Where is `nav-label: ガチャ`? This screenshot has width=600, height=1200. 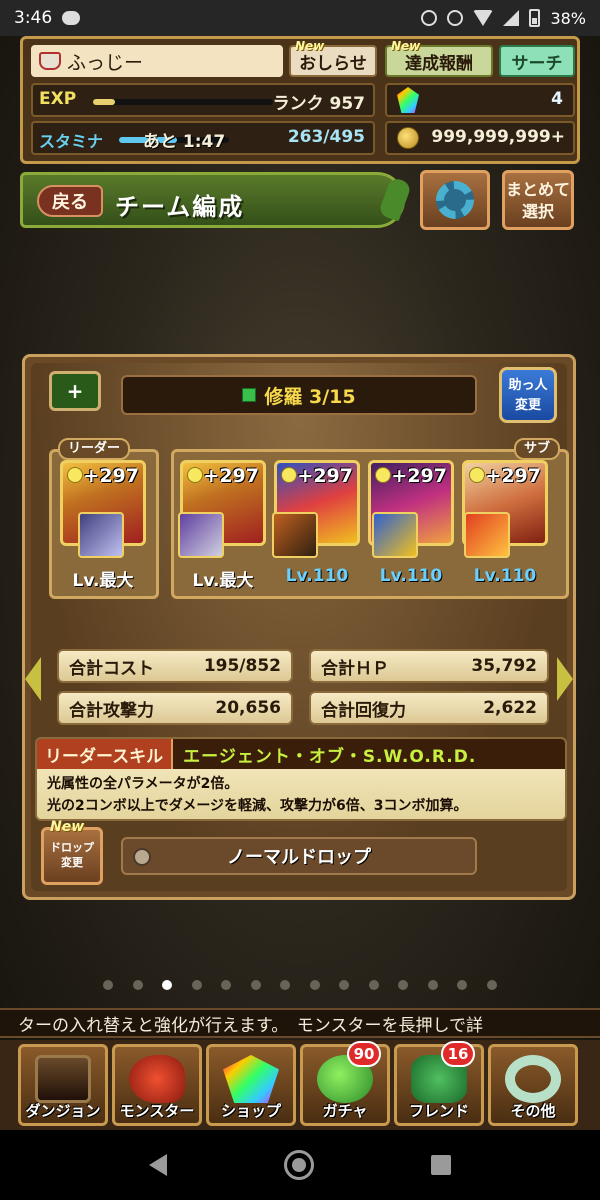 nav-label: ガチャ is located at coordinates (345, 1111).